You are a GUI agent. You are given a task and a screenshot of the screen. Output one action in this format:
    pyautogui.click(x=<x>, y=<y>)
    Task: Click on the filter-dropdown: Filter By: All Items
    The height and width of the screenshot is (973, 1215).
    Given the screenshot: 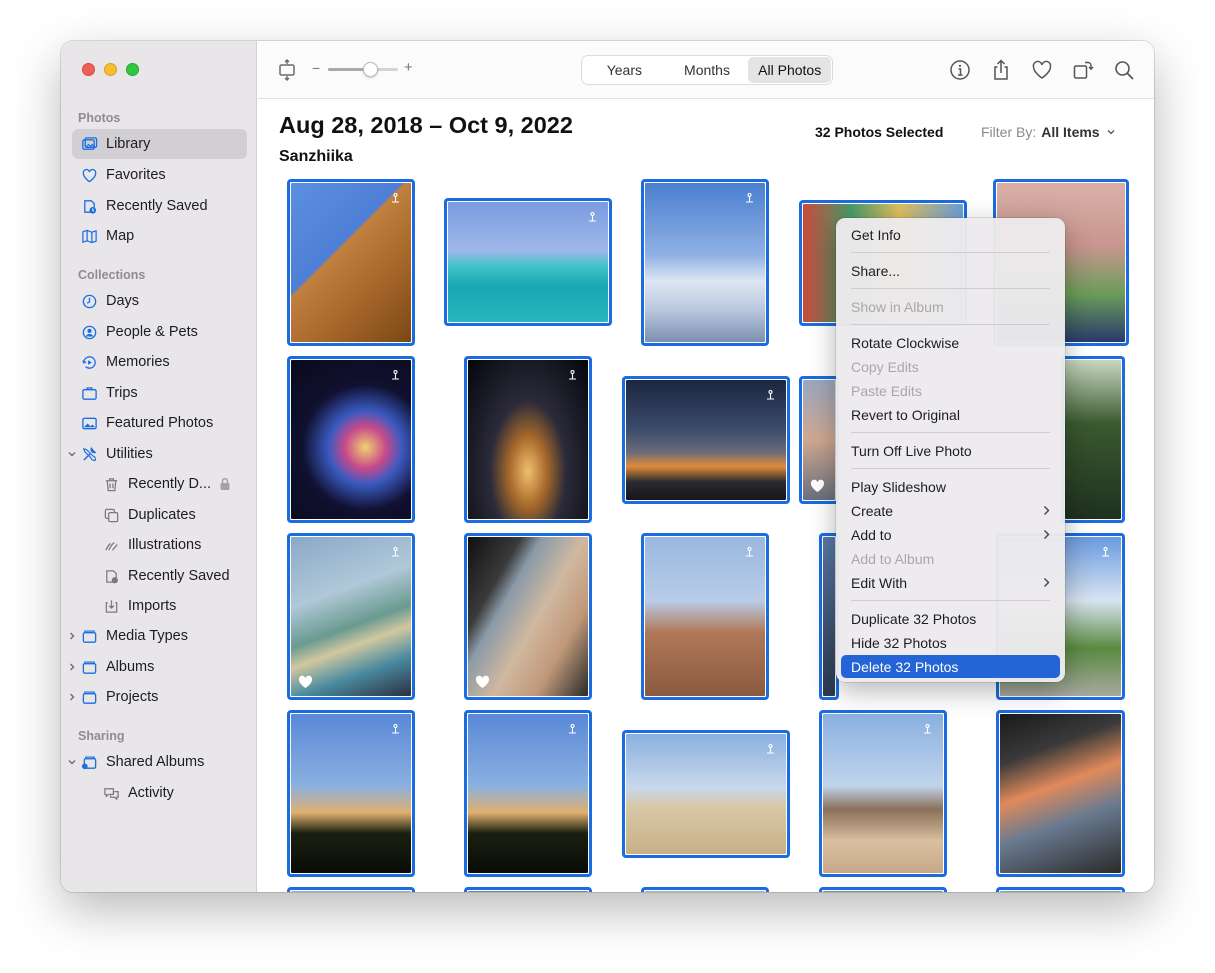 What is the action you would take?
    pyautogui.click(x=1048, y=132)
    